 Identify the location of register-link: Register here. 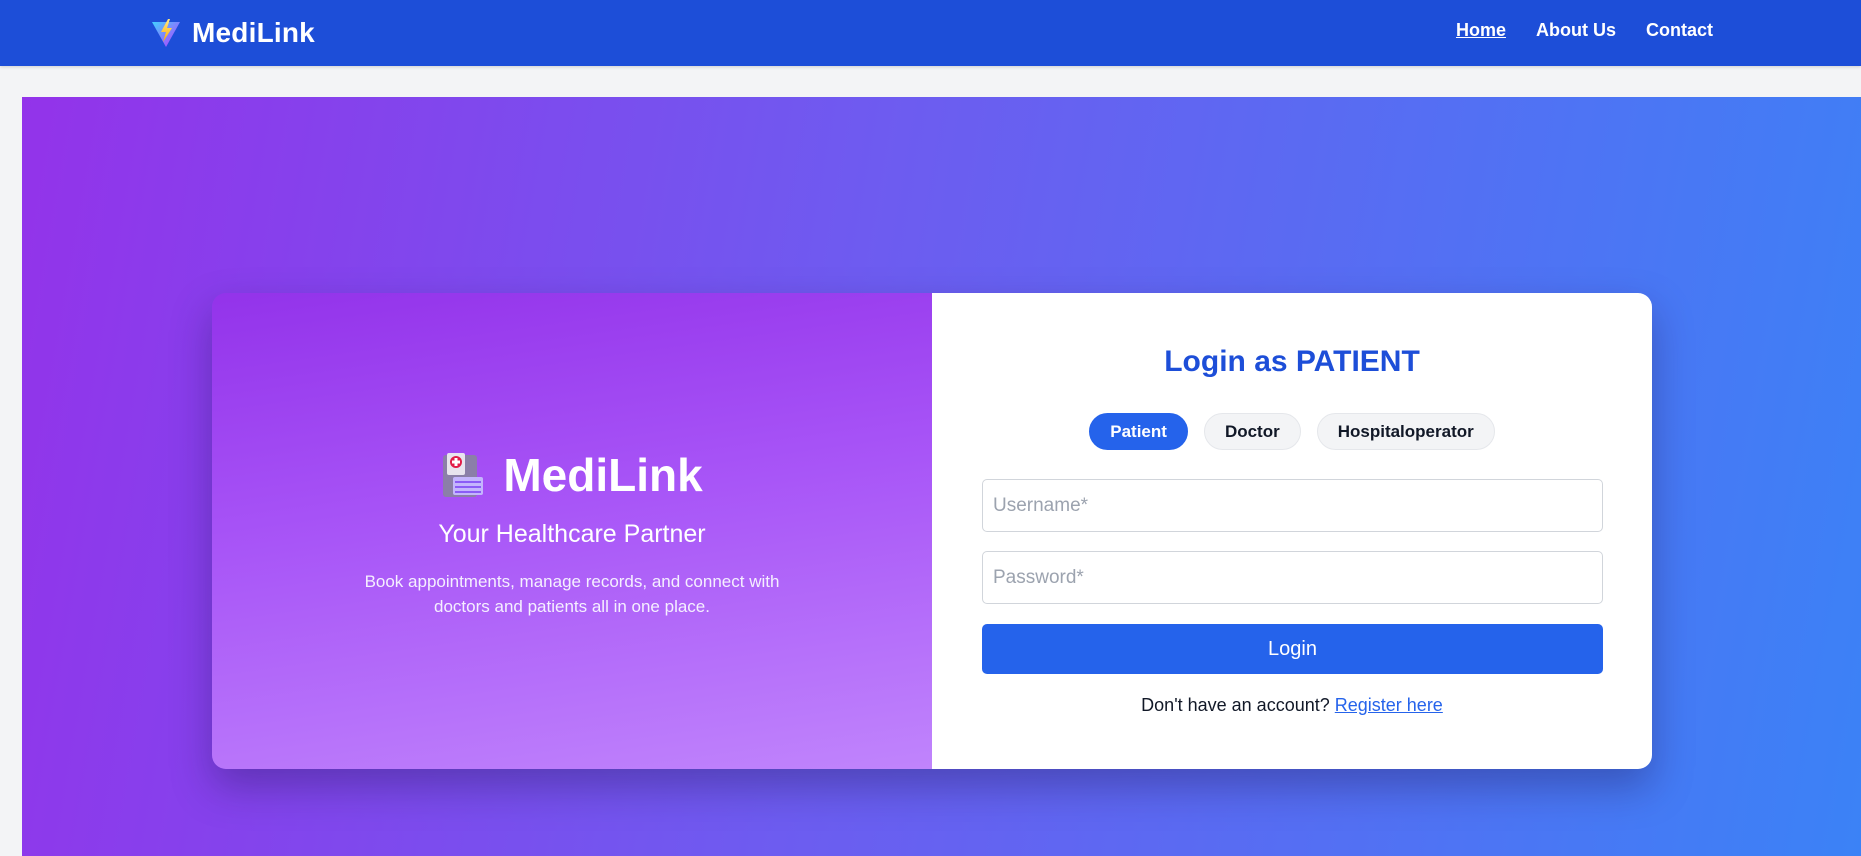
(1389, 705).